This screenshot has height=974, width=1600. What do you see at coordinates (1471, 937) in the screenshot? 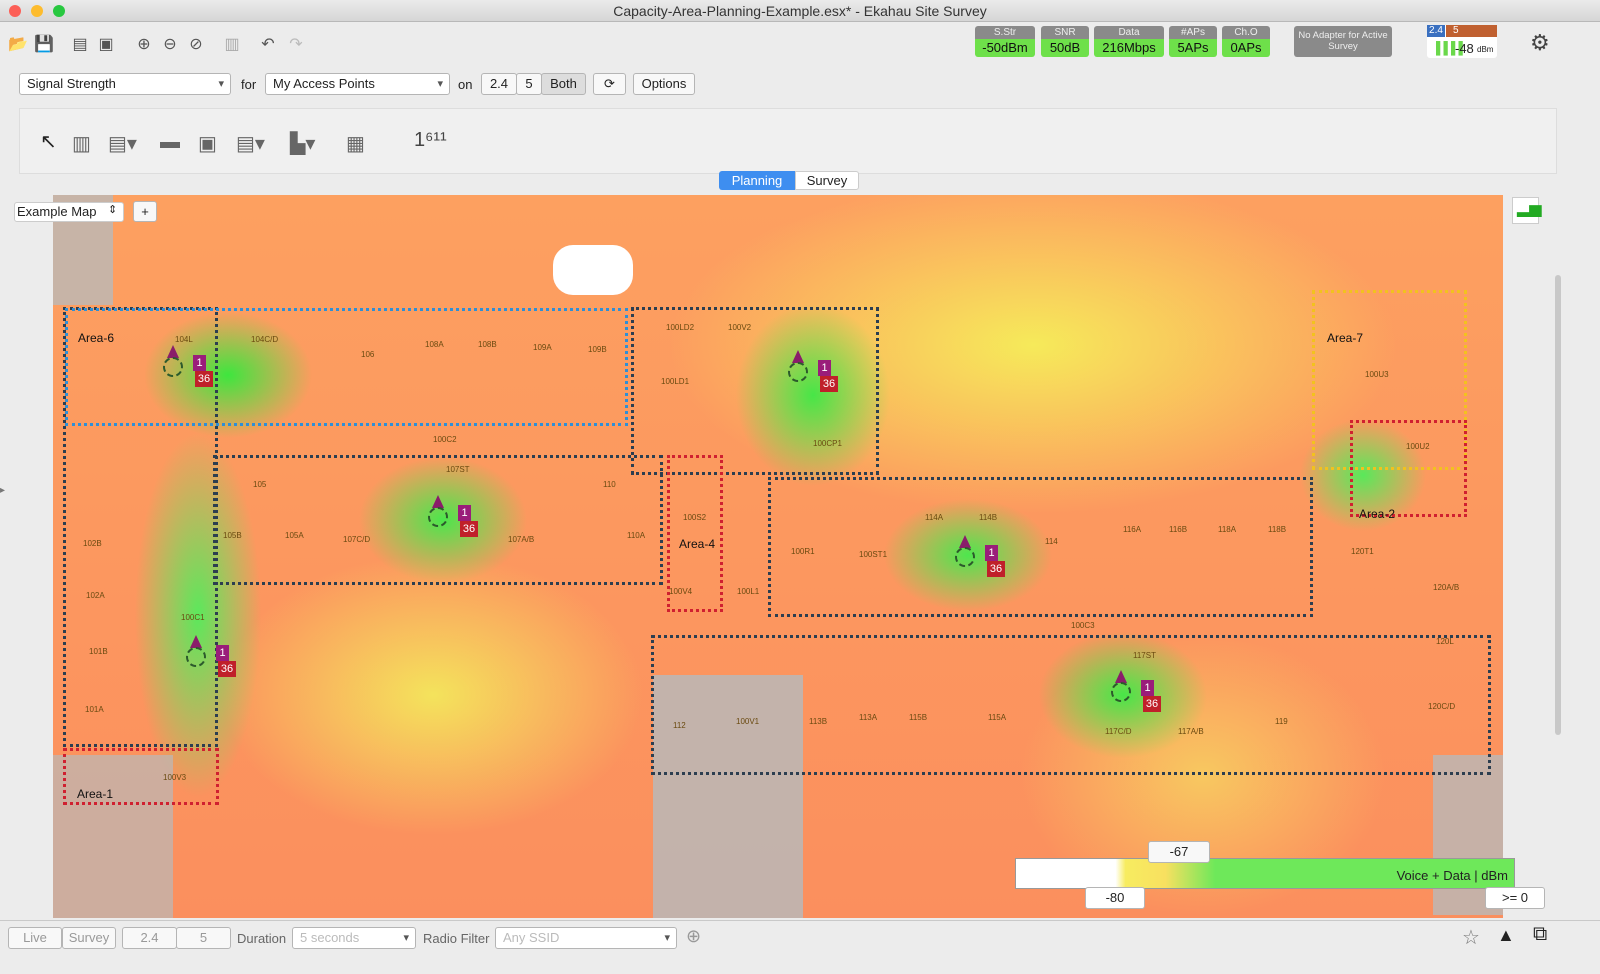
I see `star-icon: ☆` at bounding box center [1471, 937].